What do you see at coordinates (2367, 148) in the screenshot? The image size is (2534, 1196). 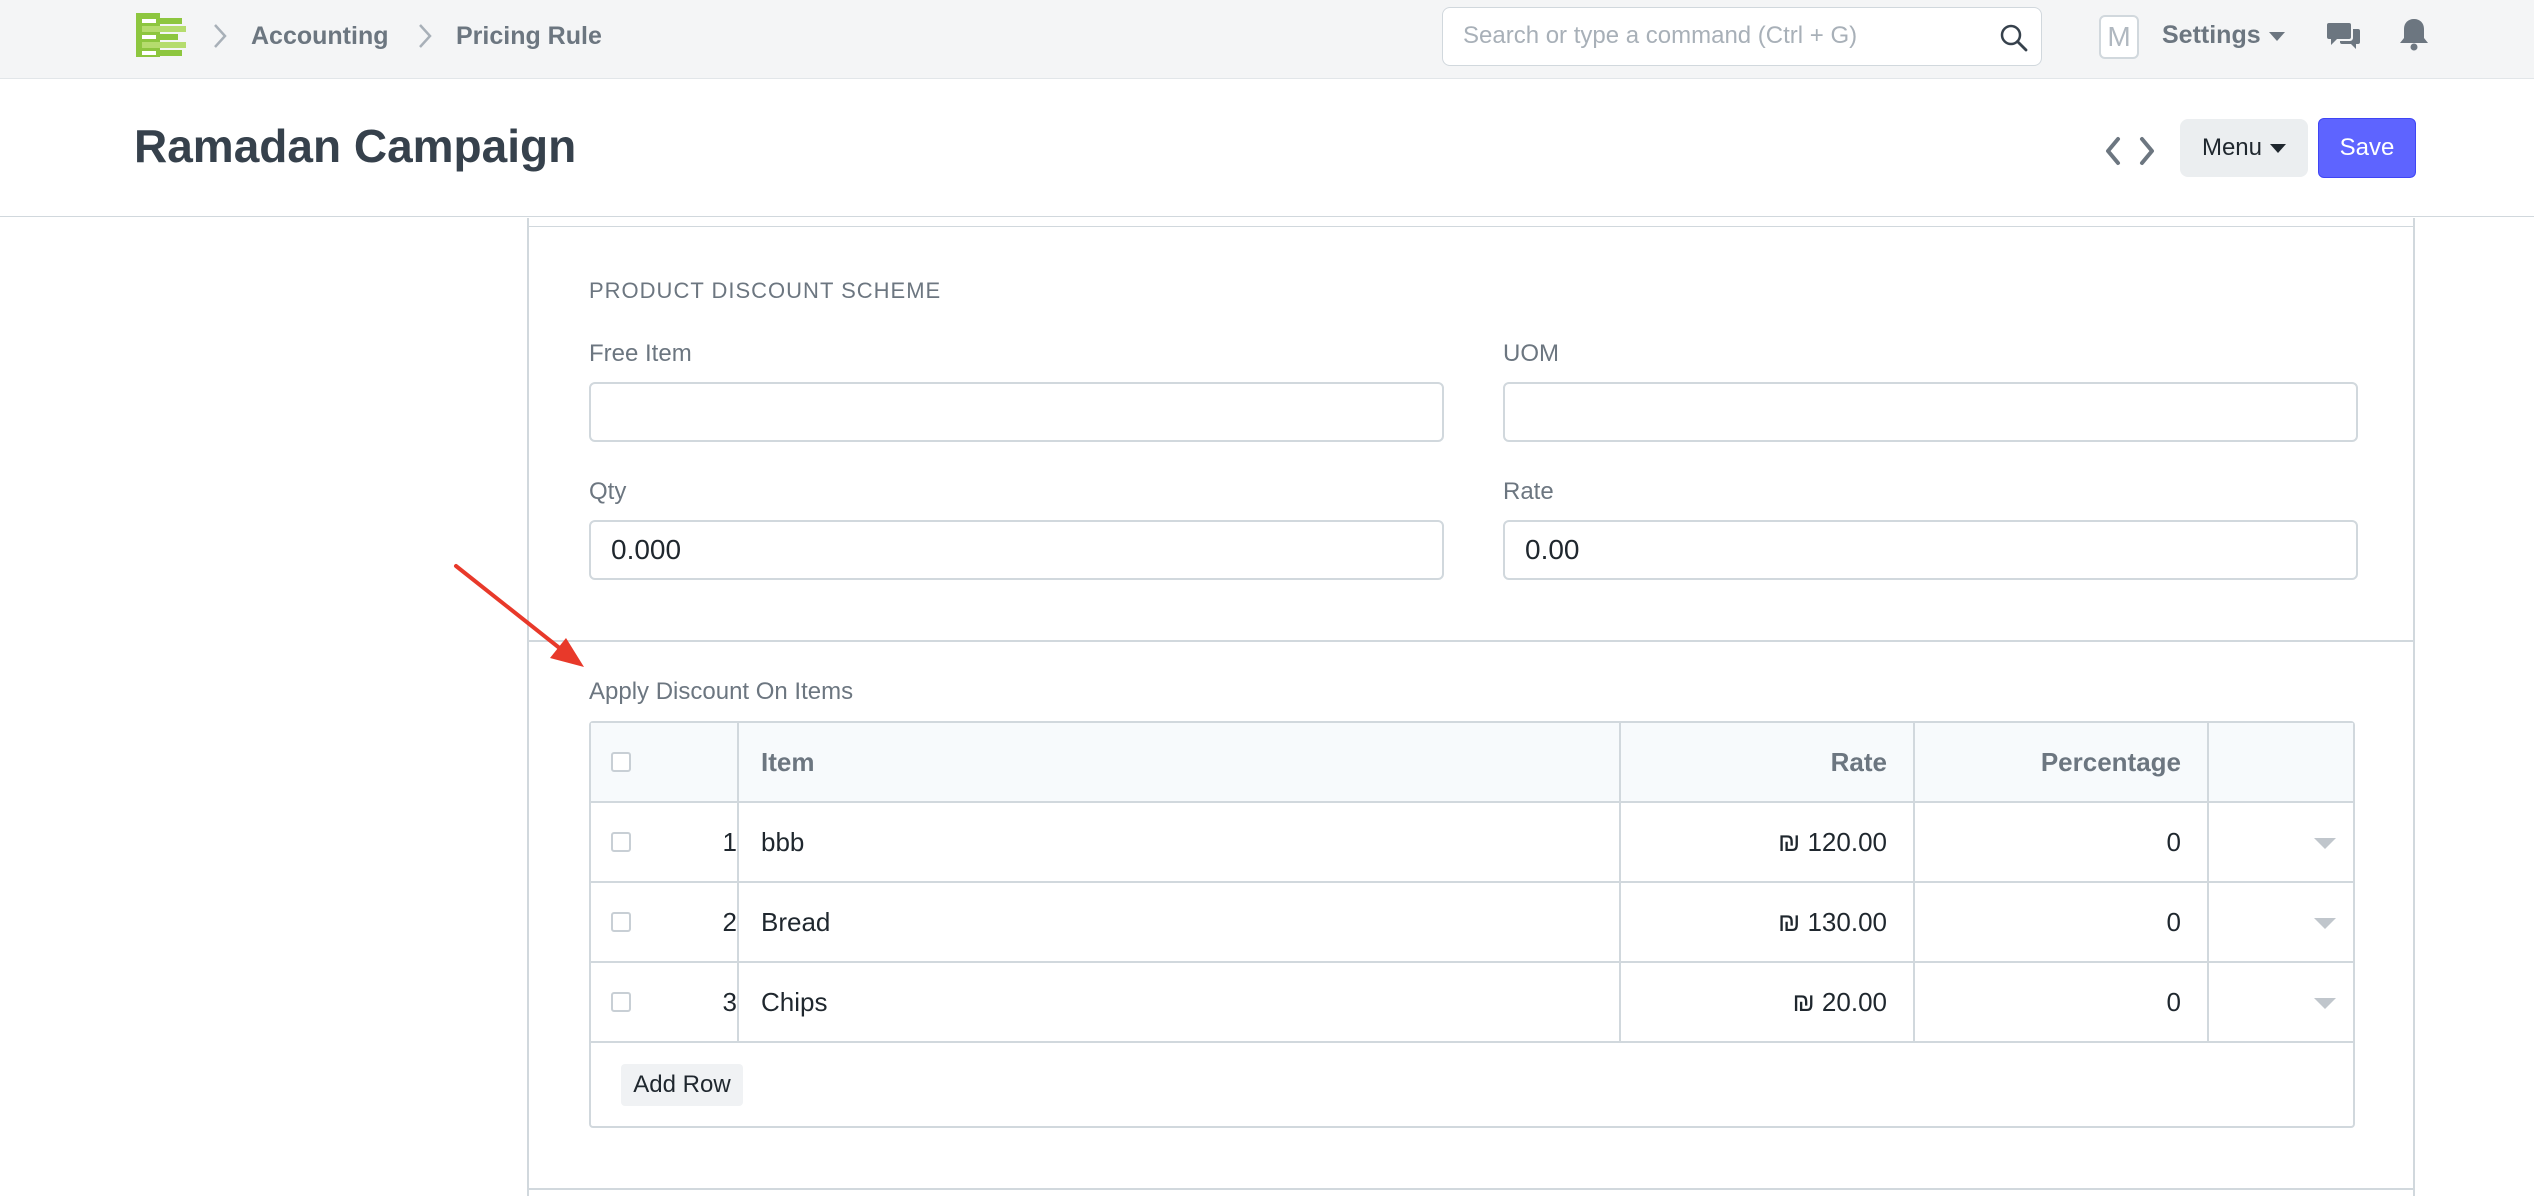 I see `save-button: Save` at bounding box center [2367, 148].